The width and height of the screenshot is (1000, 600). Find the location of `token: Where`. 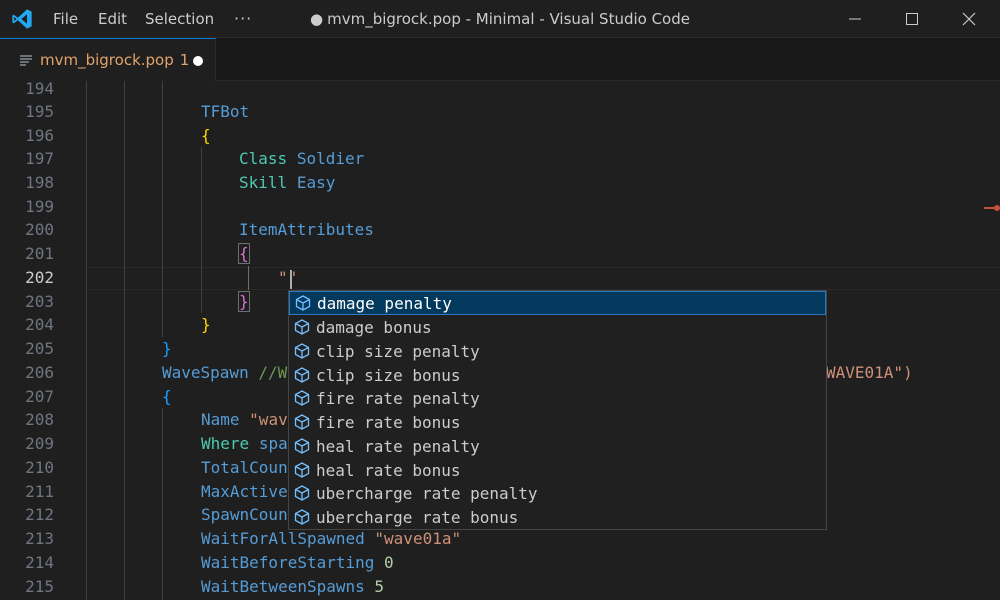

token: Where is located at coordinates (225, 443).